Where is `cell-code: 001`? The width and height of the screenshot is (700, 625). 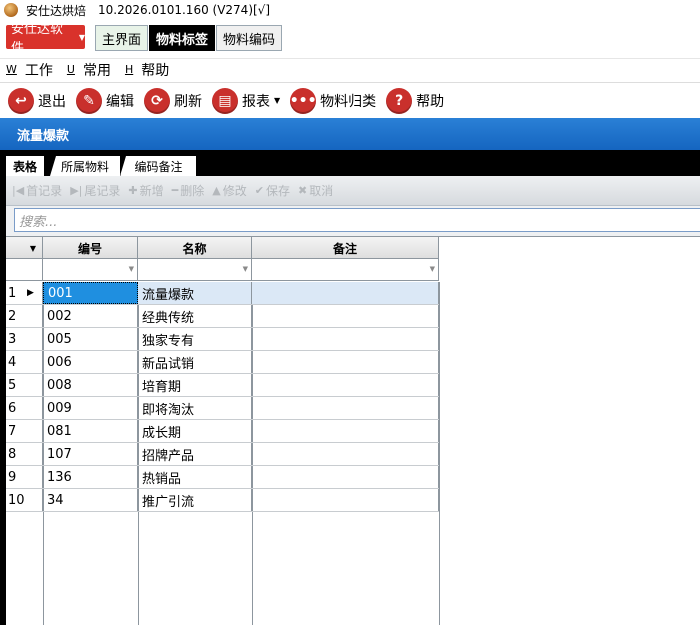
cell-code: 001 is located at coordinates (90, 293).